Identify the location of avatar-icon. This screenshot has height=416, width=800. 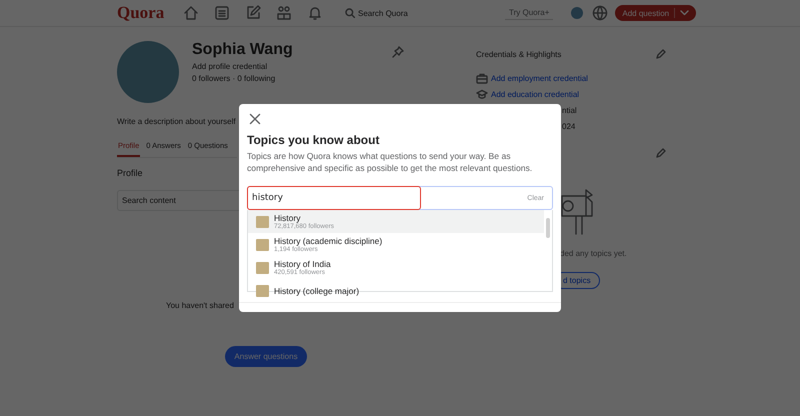
(577, 13).